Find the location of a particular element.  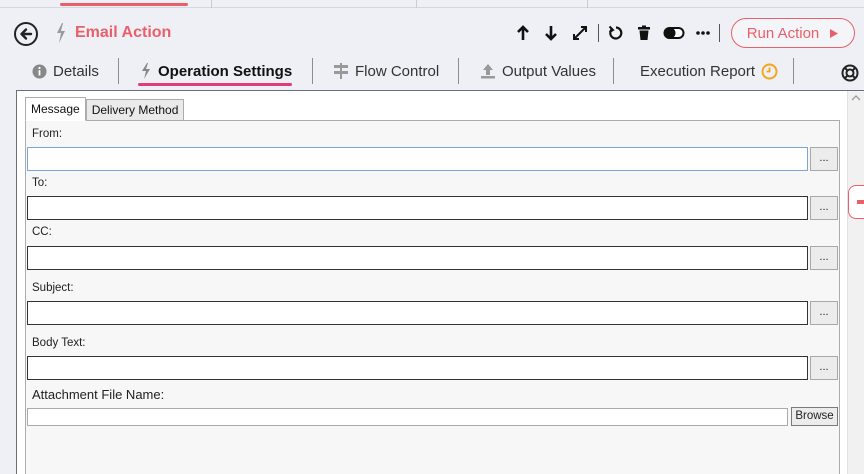

from-input is located at coordinates (417, 159).